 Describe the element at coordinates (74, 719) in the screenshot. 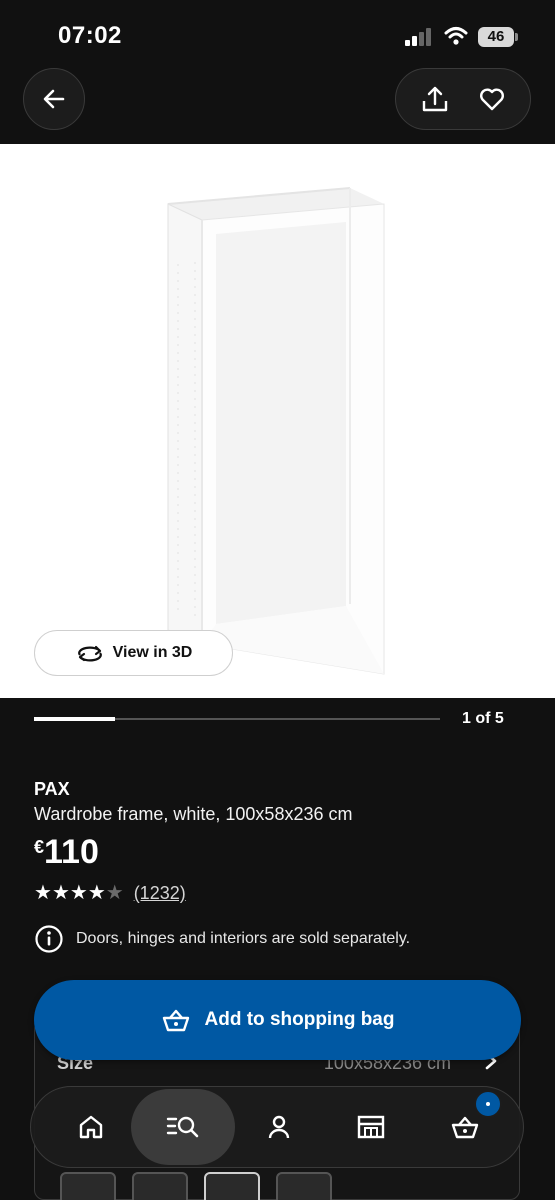

I see `gallery-progress-fill` at that location.